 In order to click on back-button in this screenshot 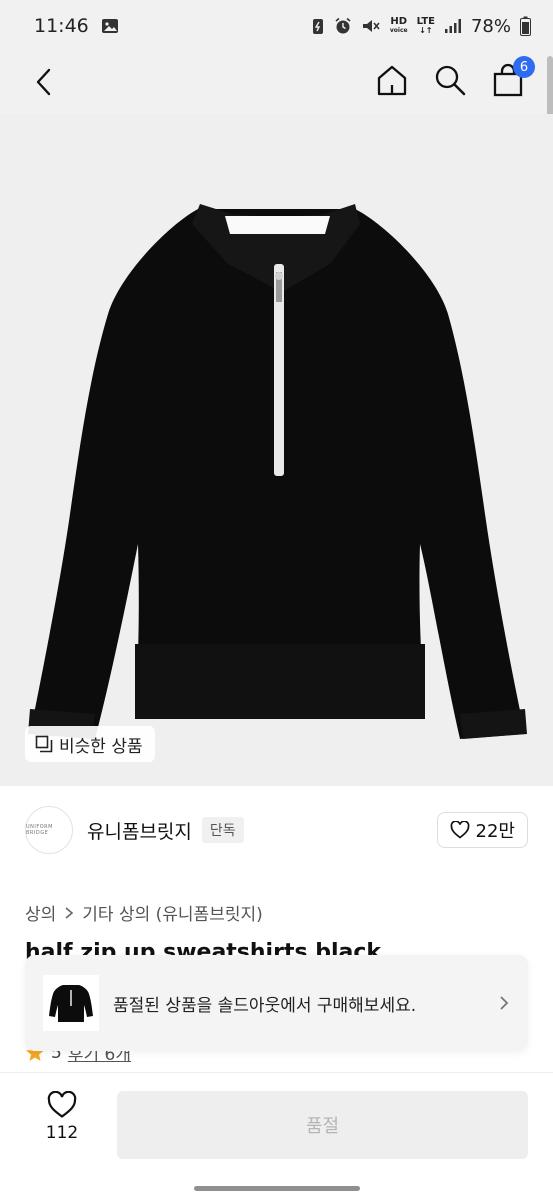, I will do `click(44, 82)`.